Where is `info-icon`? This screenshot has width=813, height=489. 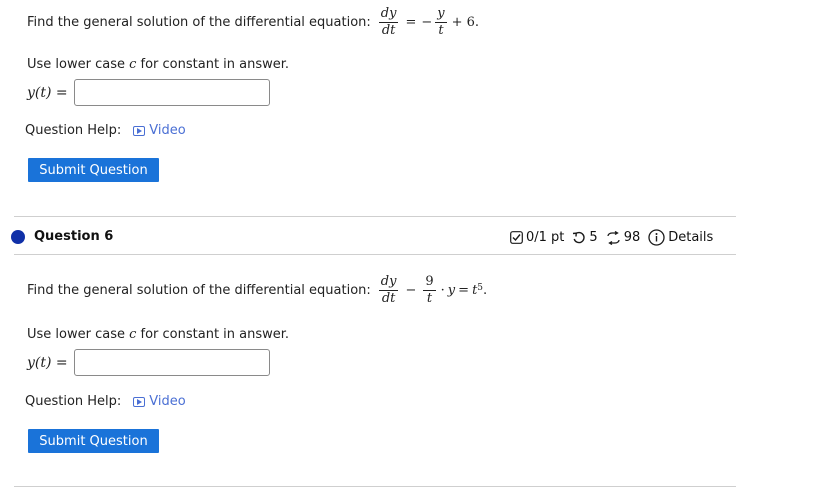 info-icon is located at coordinates (656, 237).